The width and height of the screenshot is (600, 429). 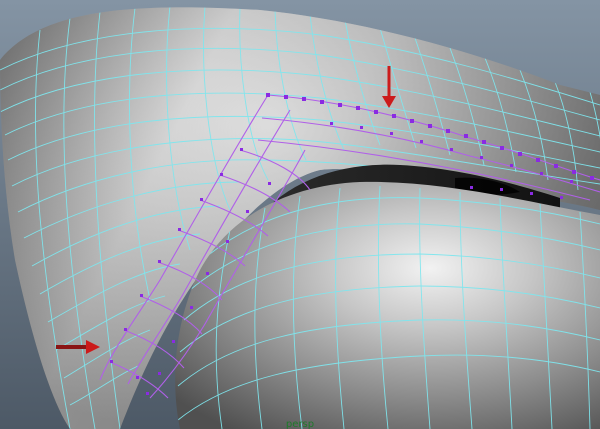 What do you see at coordinates (300, 424) in the screenshot?
I see `camera-name-label: persp` at bounding box center [300, 424].